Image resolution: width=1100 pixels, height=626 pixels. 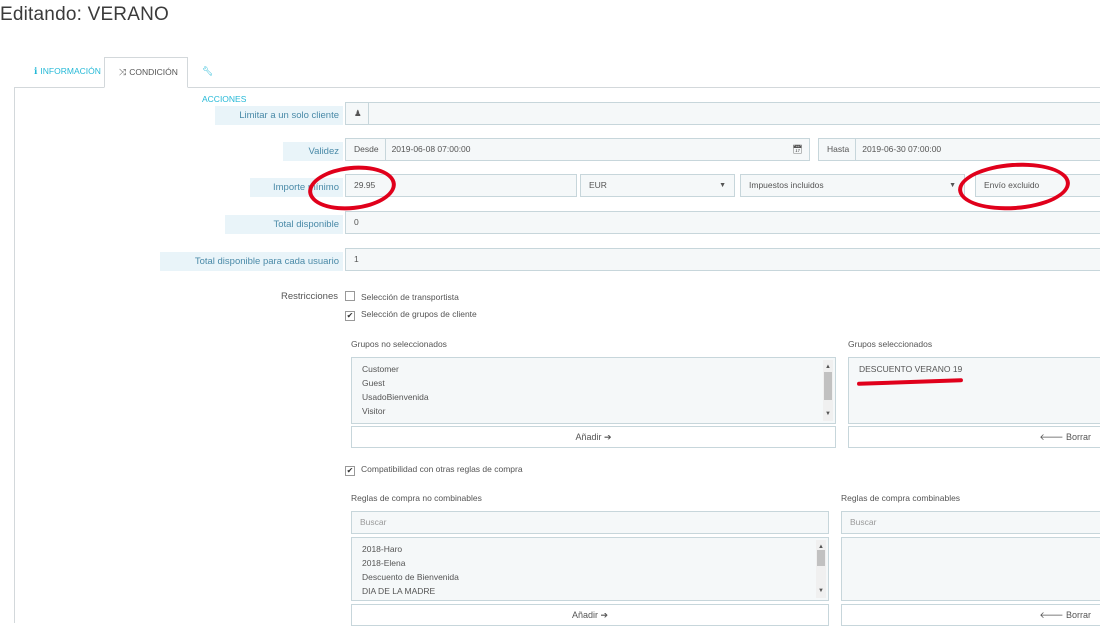 I want to click on tax-value: Impuestos incluidos, so click(x=786, y=185).